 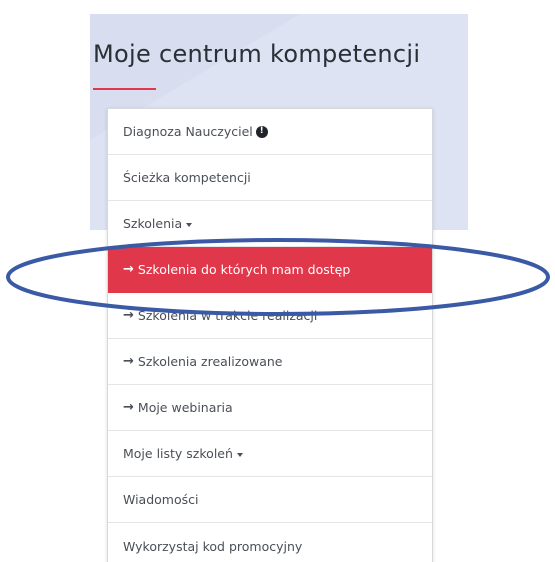 I want to click on menu-item-wiadomosci: Wiadomości, so click(x=270, y=500).